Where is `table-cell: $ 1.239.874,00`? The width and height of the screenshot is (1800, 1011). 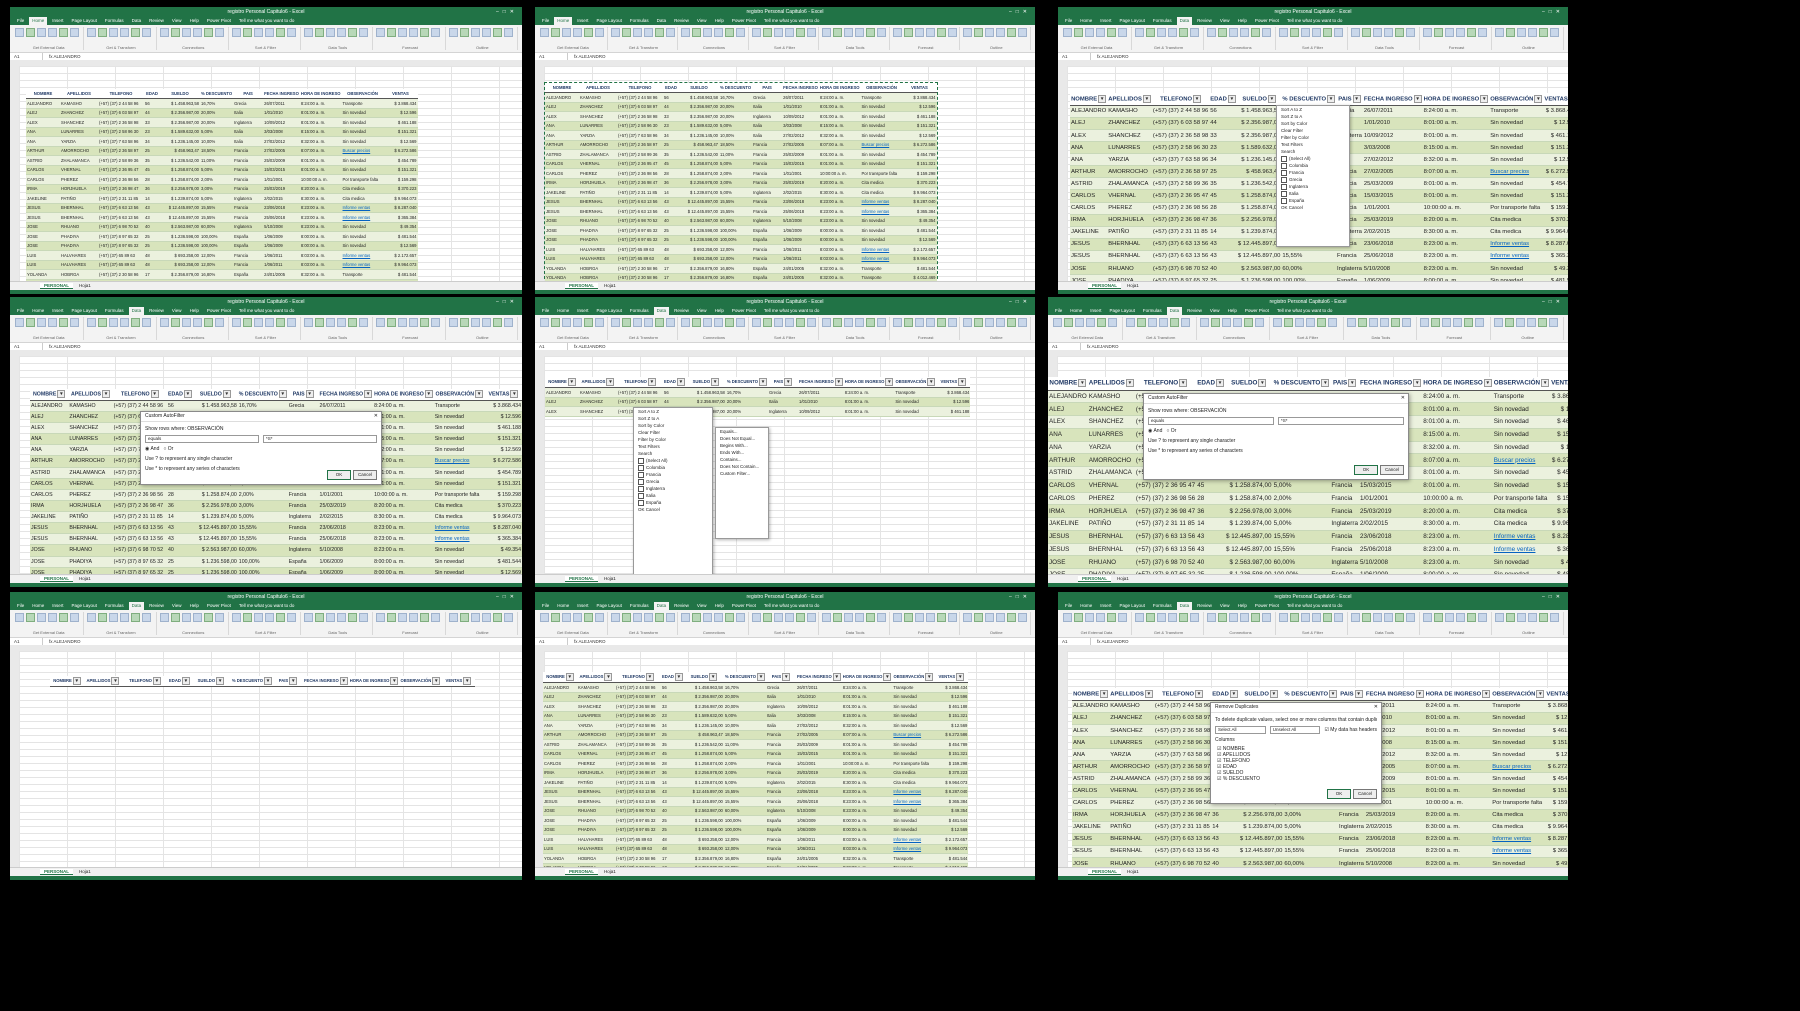 table-cell: $ 1.239.874,00 is located at coordinates (215, 517).